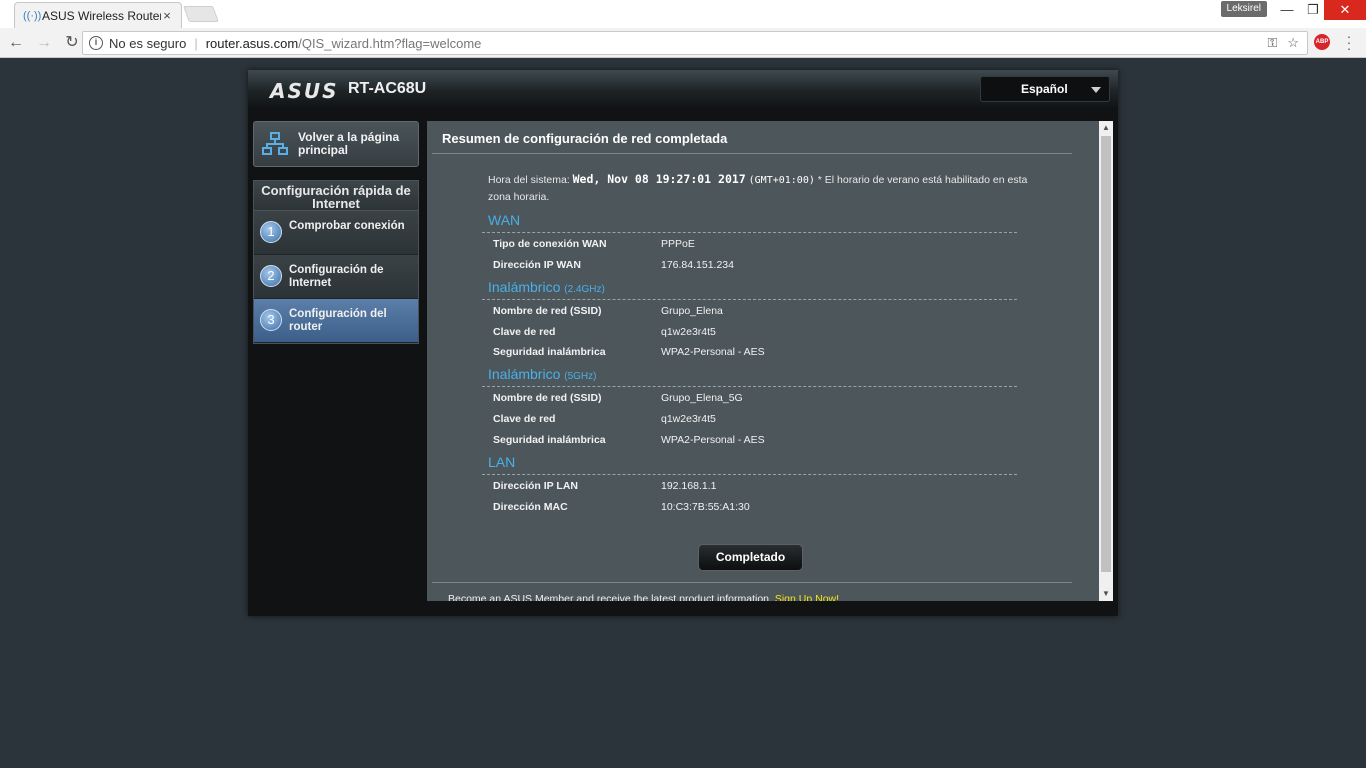 The height and width of the screenshot is (768, 1366). What do you see at coordinates (702, 398) in the screenshot?
I see `row-value: Grupo_Elena_5G` at bounding box center [702, 398].